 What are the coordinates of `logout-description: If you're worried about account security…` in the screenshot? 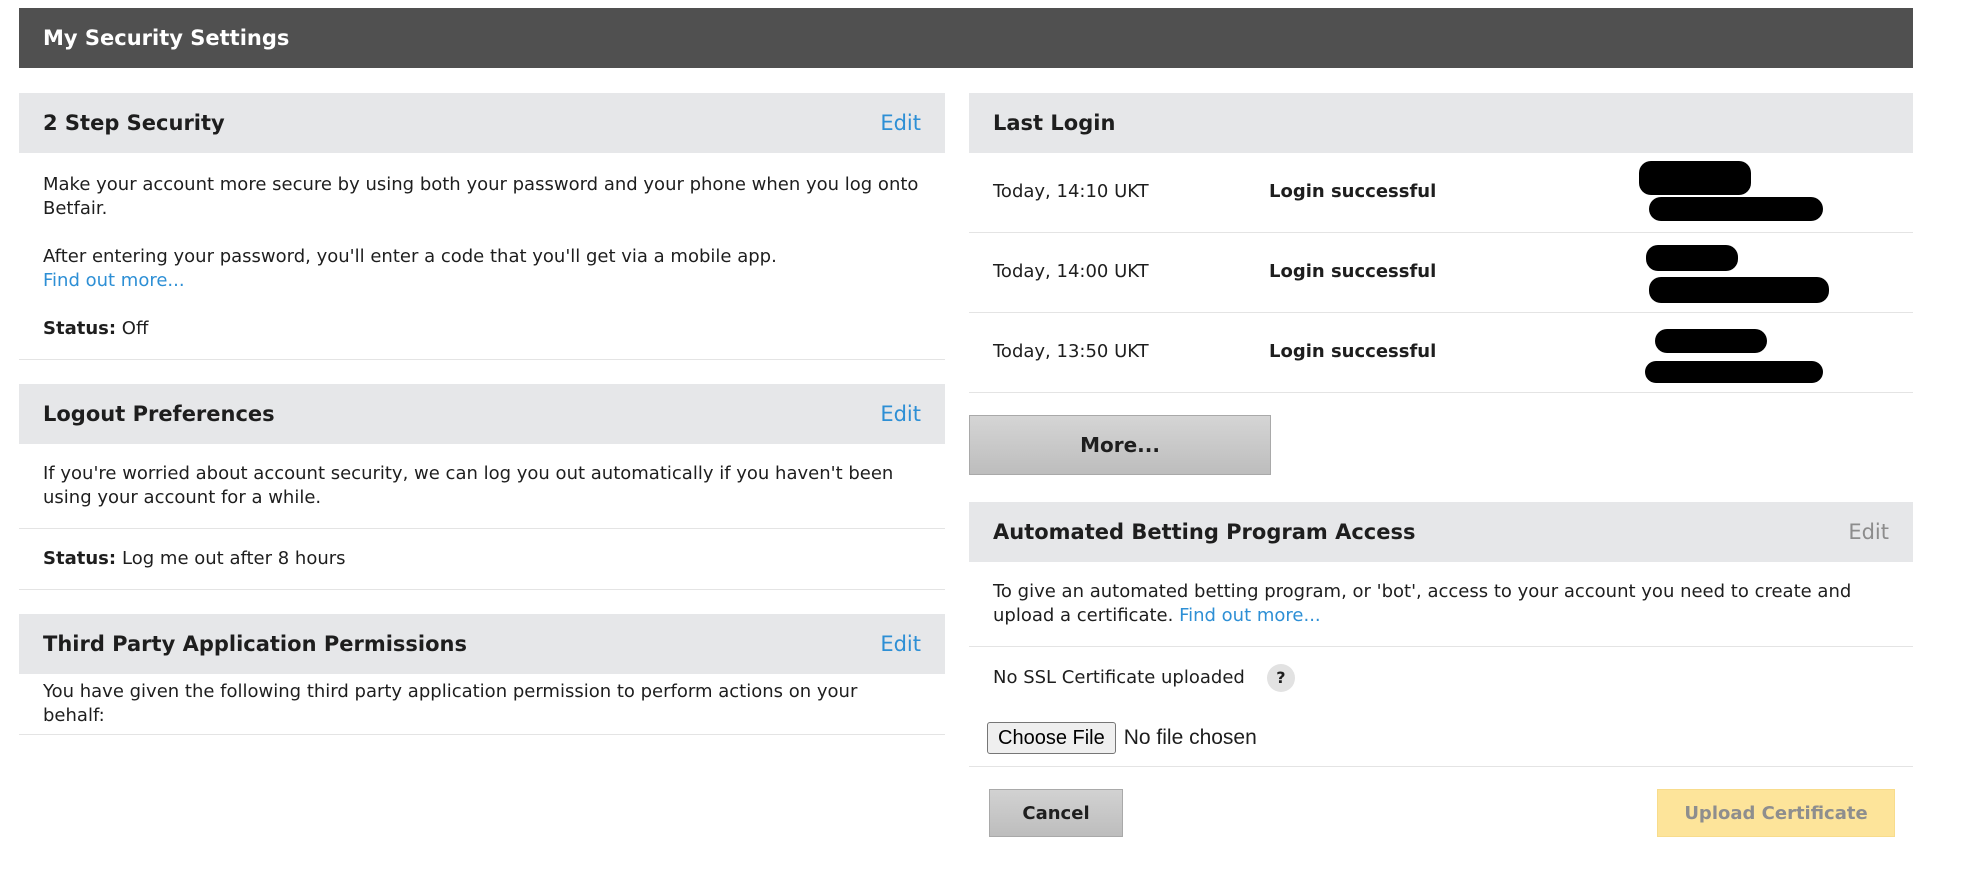 It's located at (468, 485).